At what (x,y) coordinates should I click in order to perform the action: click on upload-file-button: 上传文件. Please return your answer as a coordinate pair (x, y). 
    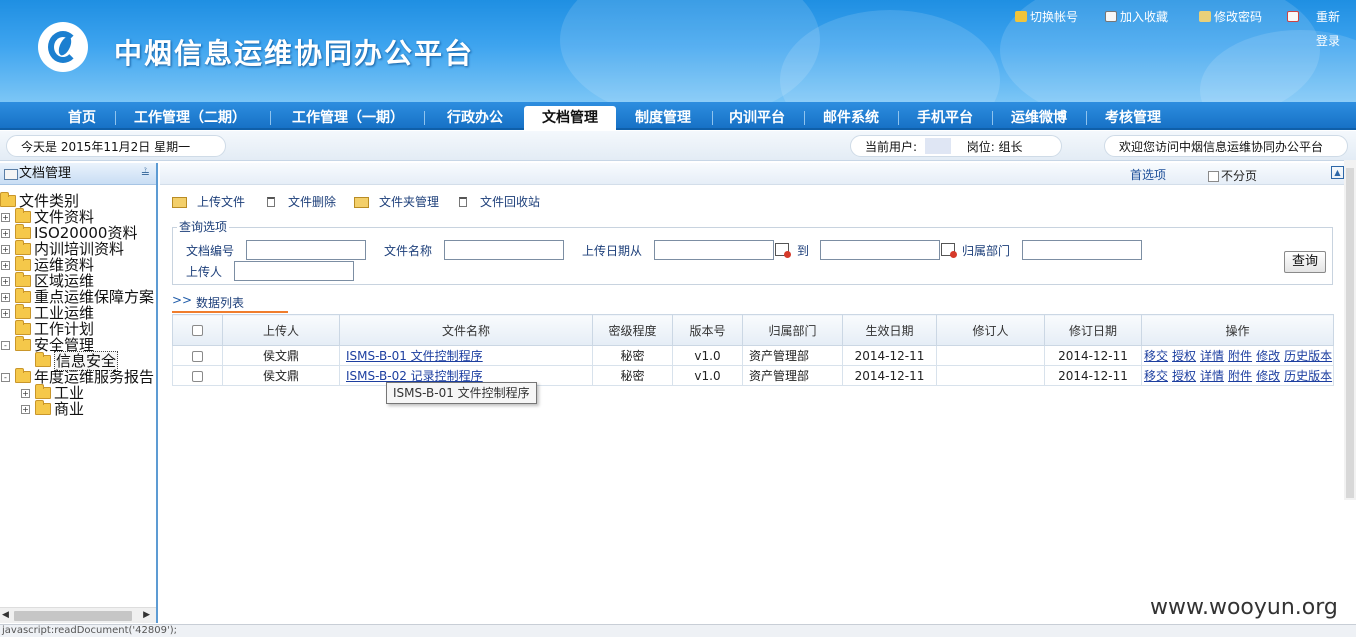
    Looking at the image, I should click on (208, 201).